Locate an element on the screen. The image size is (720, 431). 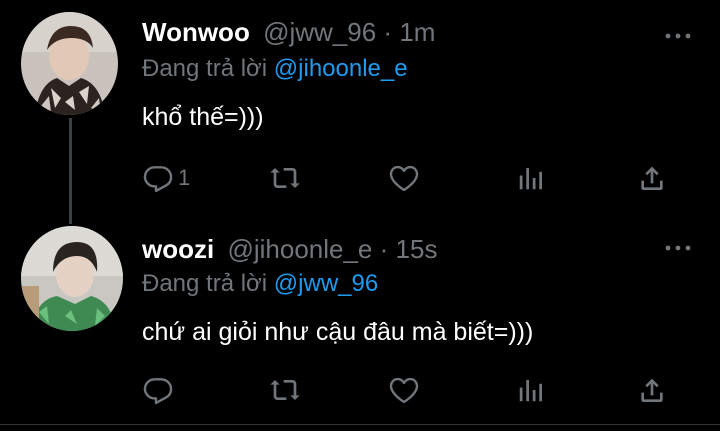
user-handle: @jww_96 is located at coordinates (319, 32).